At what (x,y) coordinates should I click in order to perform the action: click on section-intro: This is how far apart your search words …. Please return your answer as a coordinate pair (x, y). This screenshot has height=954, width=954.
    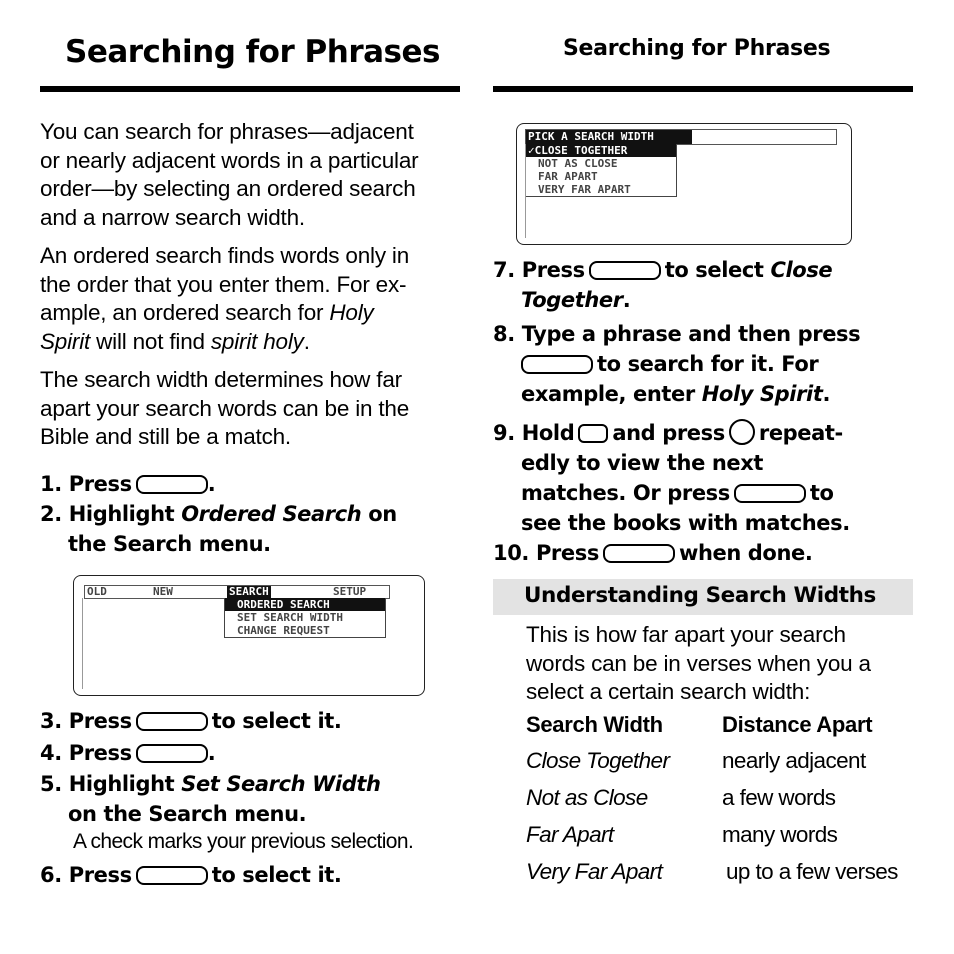
    Looking at the image, I should click on (721, 664).